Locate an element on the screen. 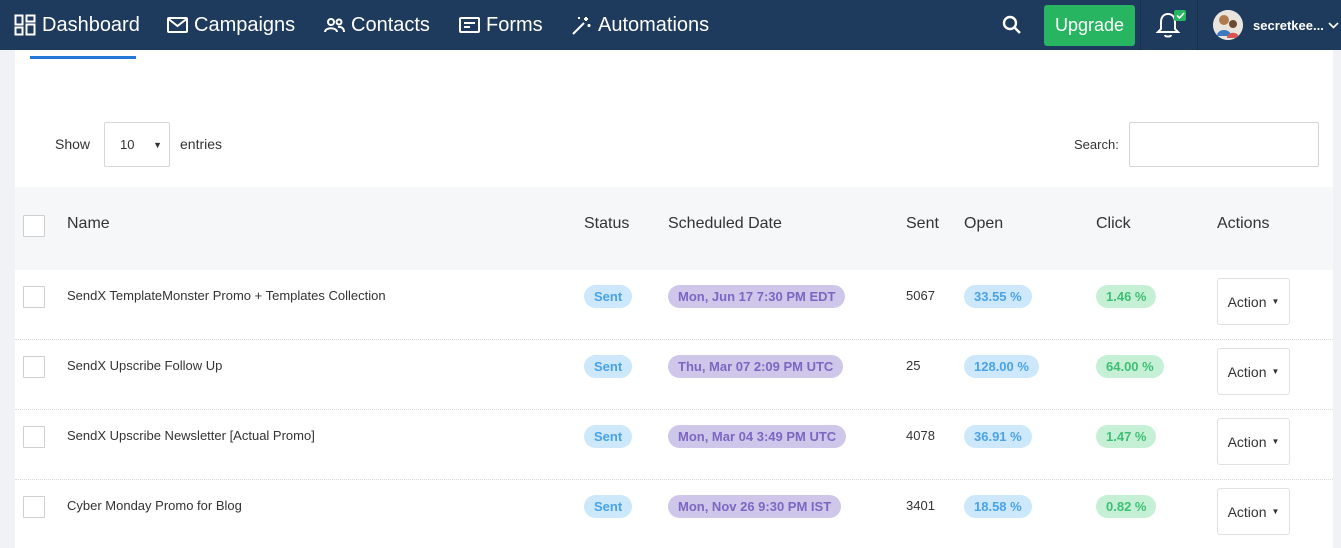 This screenshot has height=548, width=1341. search-icon is located at coordinates (1012, 25).